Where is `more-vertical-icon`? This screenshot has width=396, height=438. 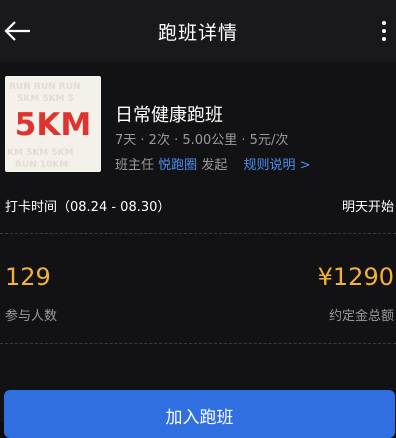
more-vertical-icon is located at coordinates (384, 23).